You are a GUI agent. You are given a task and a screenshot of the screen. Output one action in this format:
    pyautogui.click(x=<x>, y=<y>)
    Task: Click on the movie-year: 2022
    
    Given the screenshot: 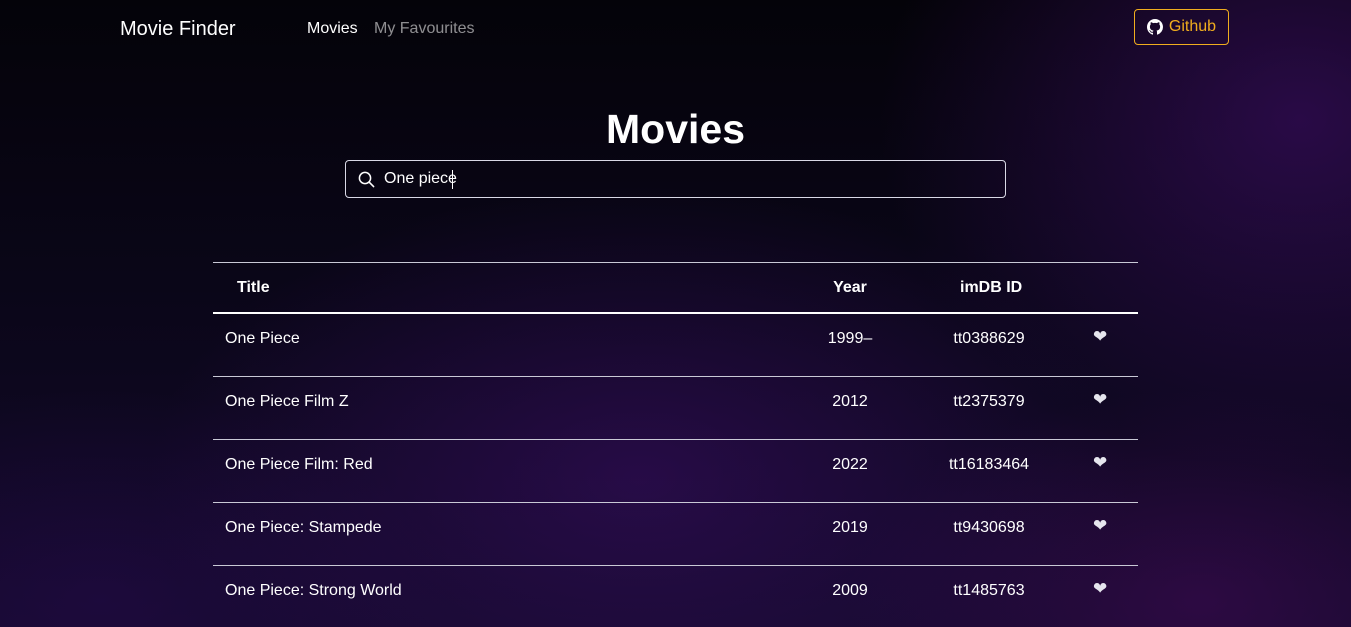 What is the action you would take?
    pyautogui.click(x=850, y=464)
    